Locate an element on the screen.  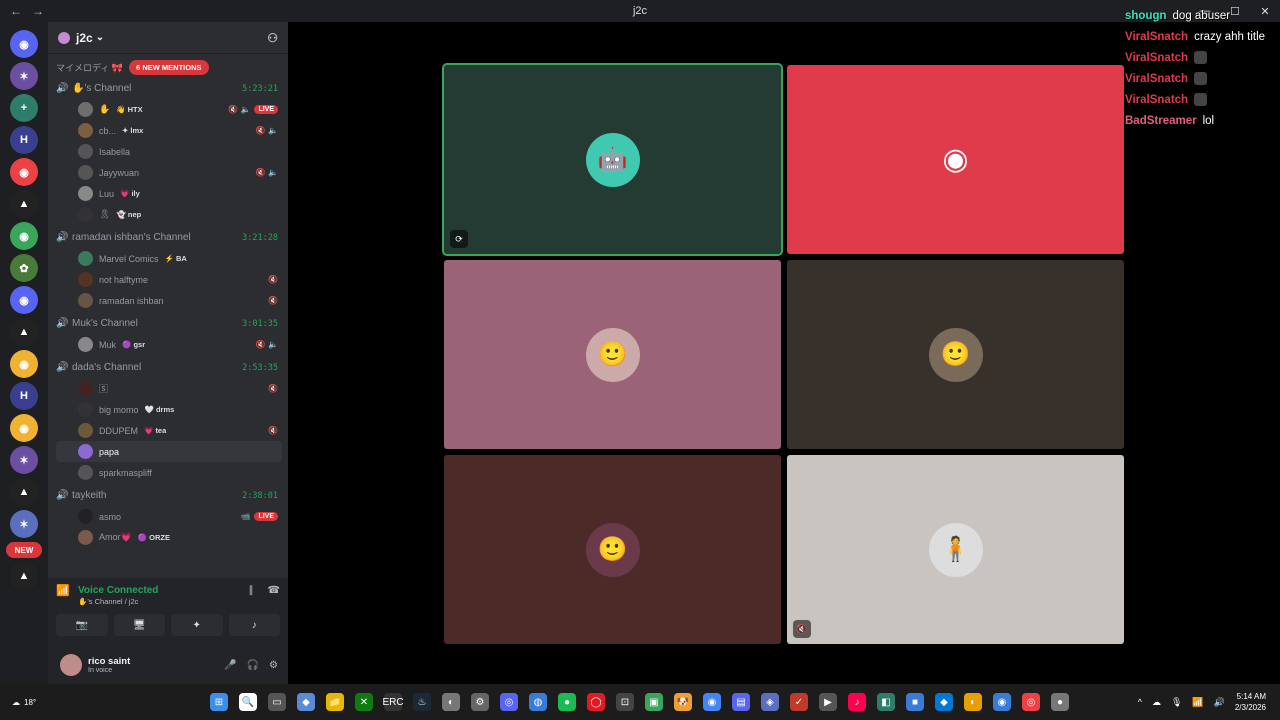
voice-user: ramadan ishban 🔇 is located at coordinates (169, 300).